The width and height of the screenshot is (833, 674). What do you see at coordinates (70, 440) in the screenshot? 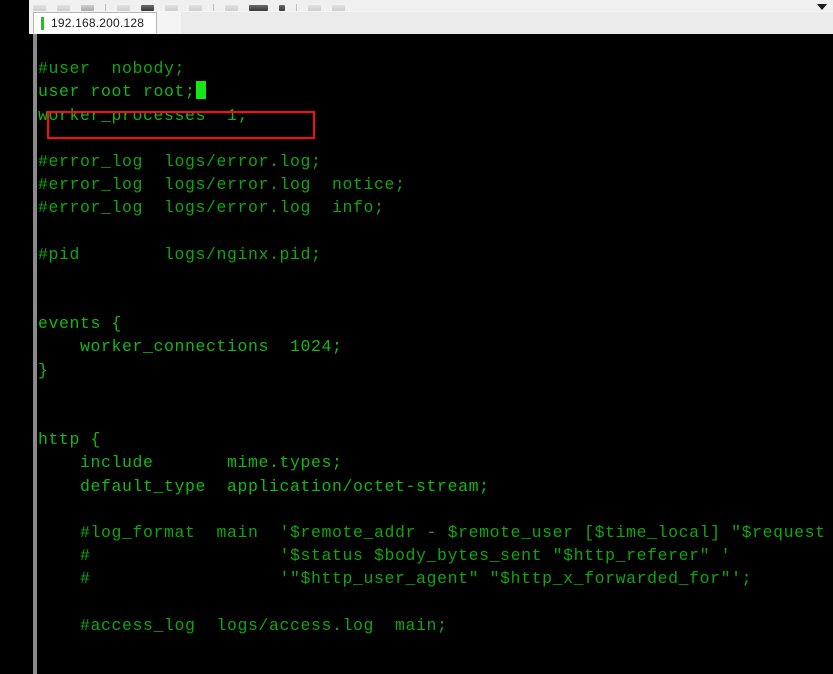
I see `terminal-line: http {` at bounding box center [70, 440].